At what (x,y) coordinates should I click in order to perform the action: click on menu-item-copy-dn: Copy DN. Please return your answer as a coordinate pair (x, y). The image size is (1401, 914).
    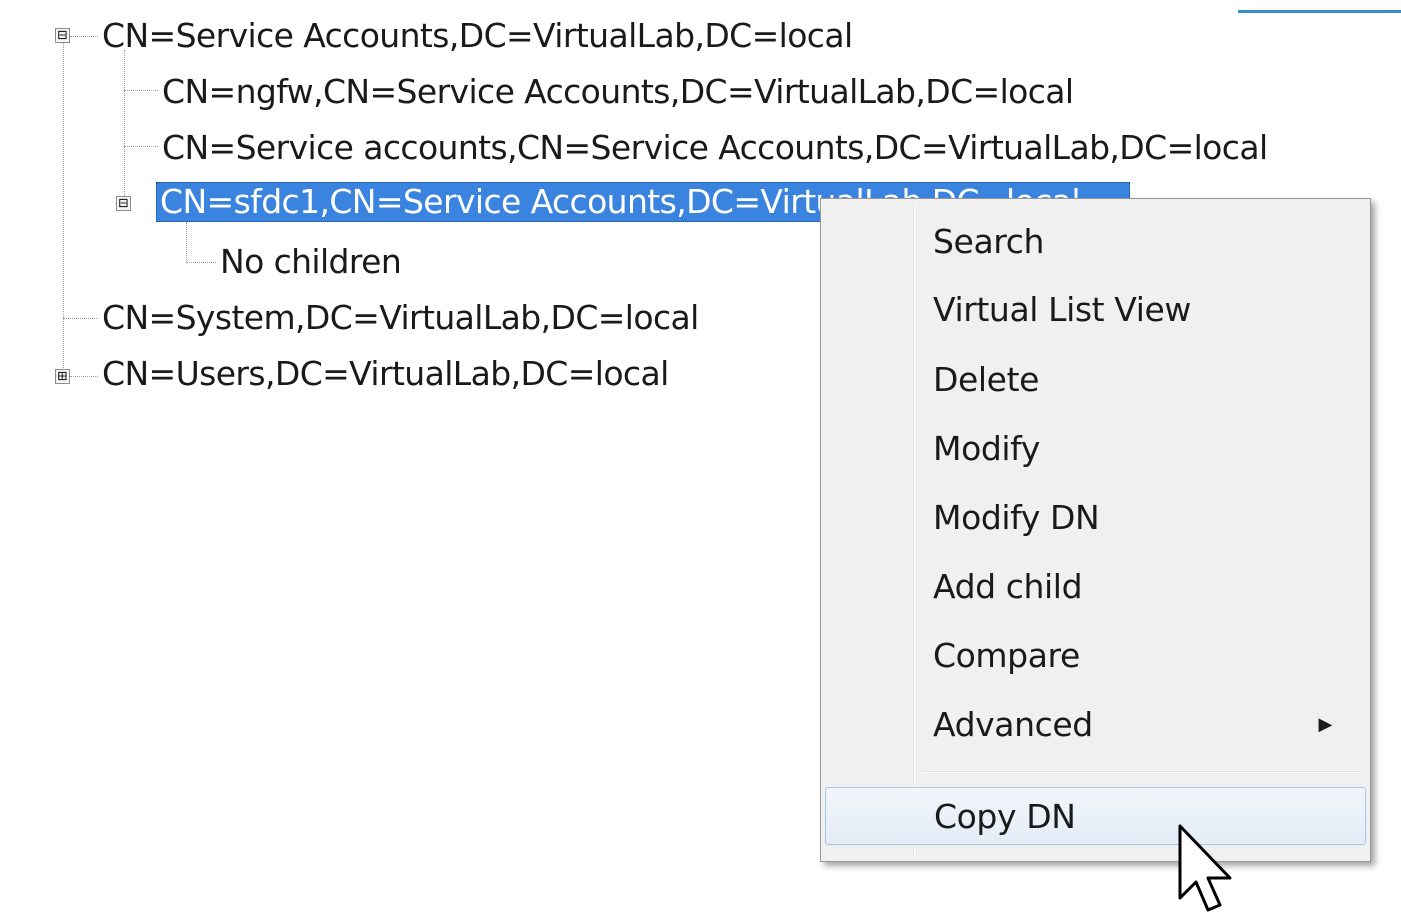
    Looking at the image, I should click on (1095, 816).